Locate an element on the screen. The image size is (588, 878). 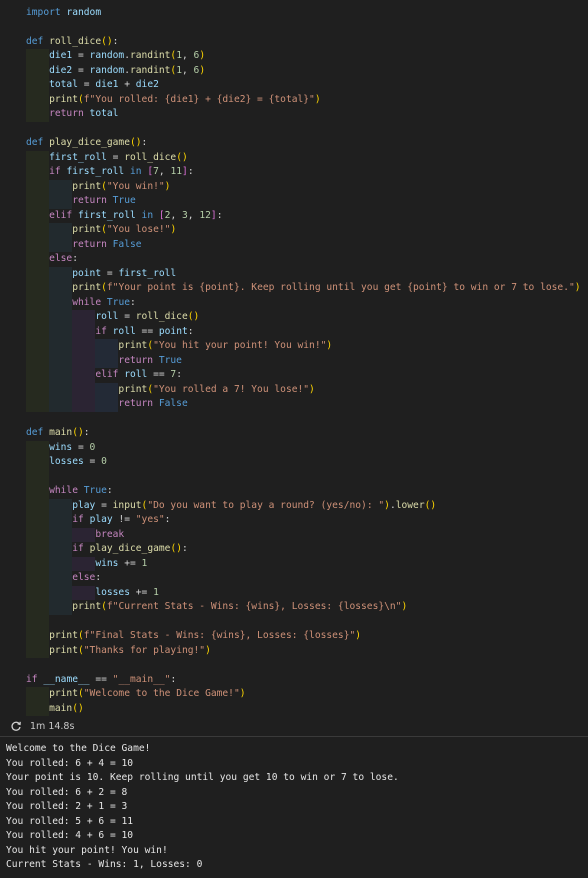
code-line: roll = roll_dice() is located at coordinates (147, 316).